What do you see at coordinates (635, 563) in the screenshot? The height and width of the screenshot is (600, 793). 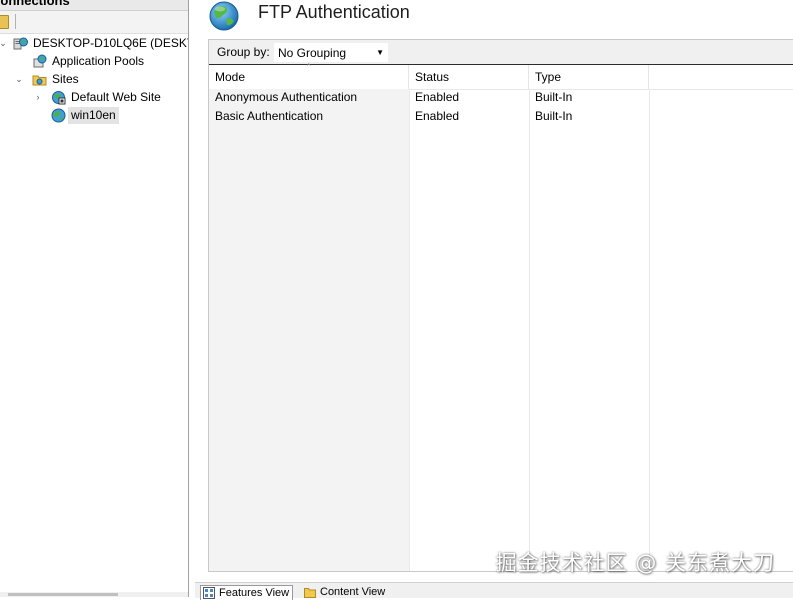 I see `watermark-text: 掘金技术社区 @ 关东煮大刀` at bounding box center [635, 563].